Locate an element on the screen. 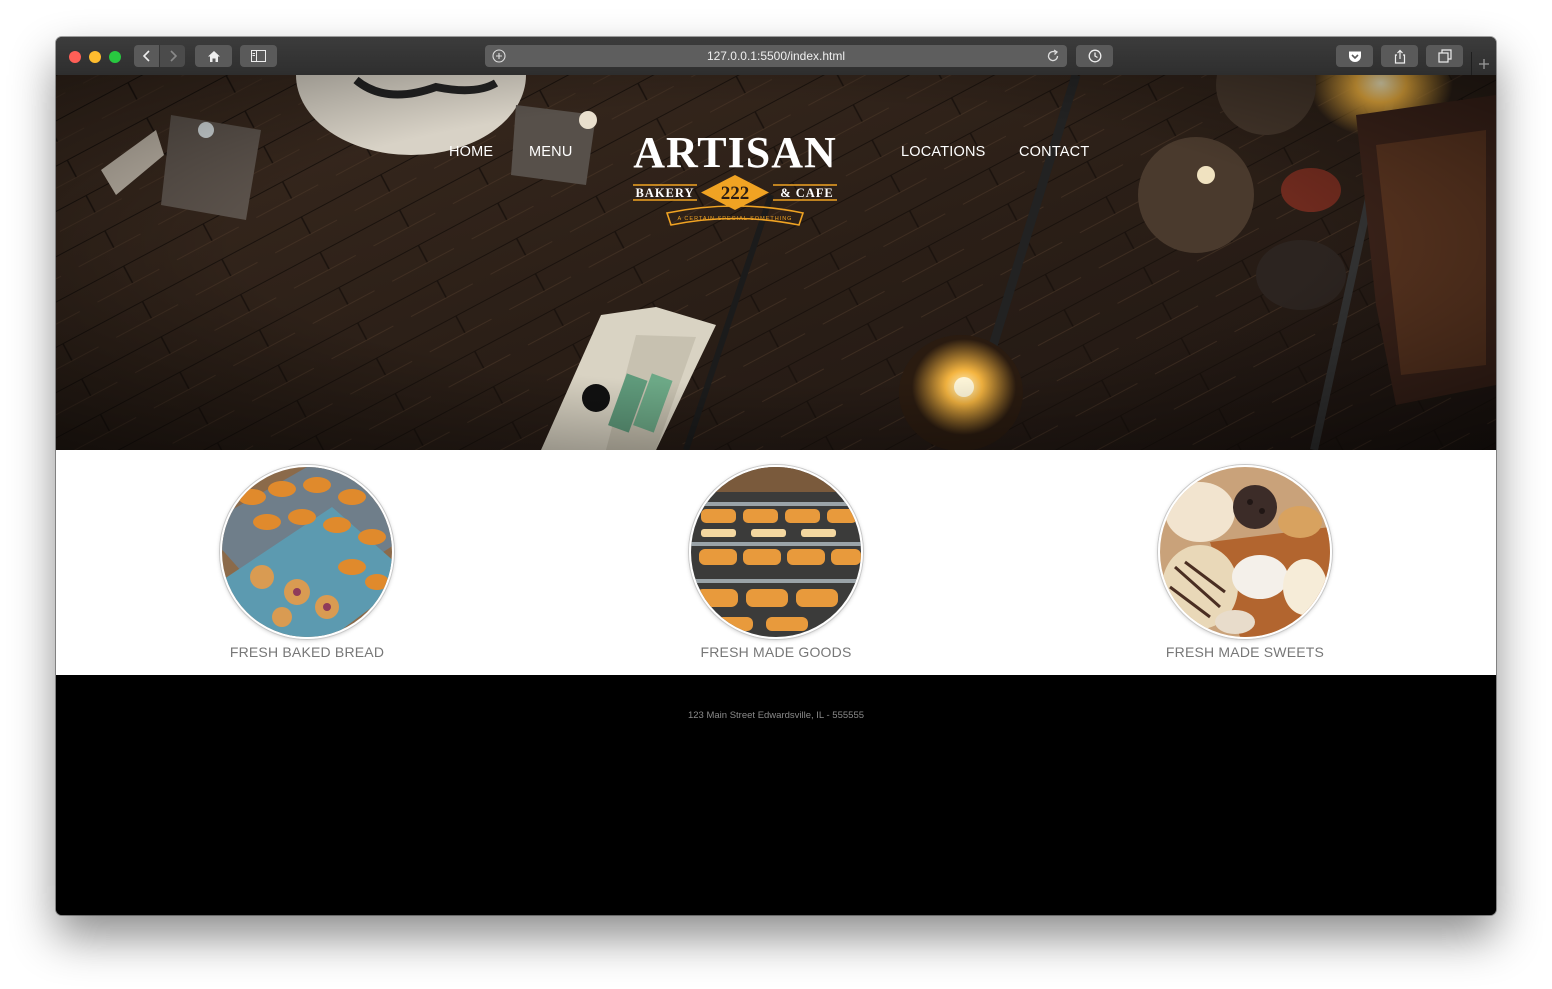 The image size is (1552, 989). share-button is located at coordinates (1399, 56).